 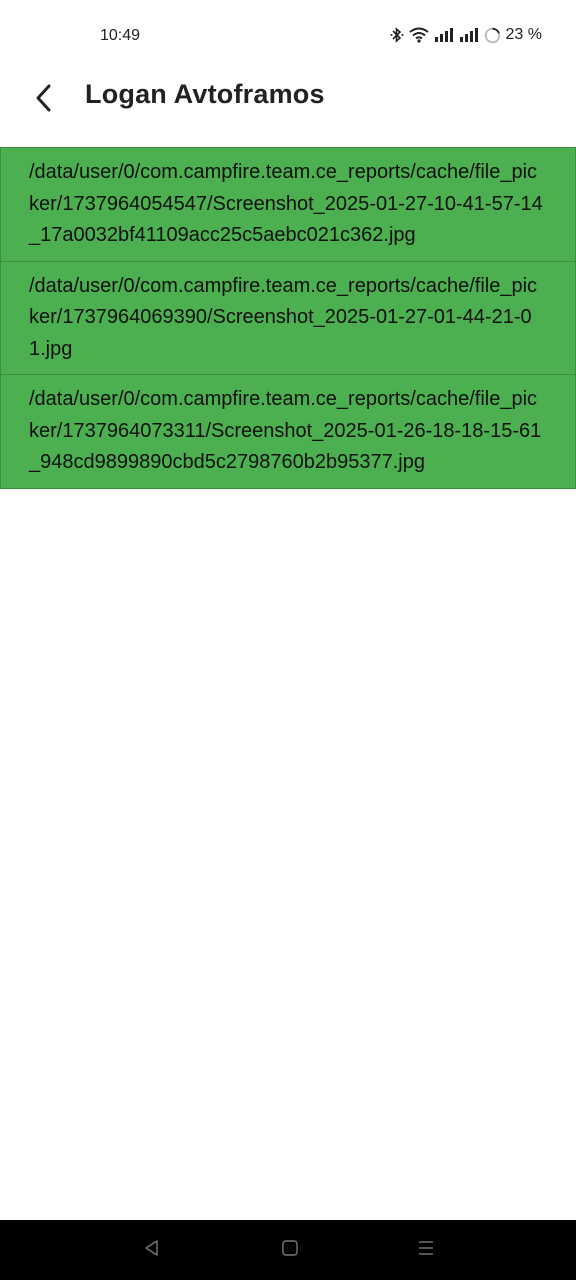 I want to click on navigation-bar, so click(x=288, y=1250).